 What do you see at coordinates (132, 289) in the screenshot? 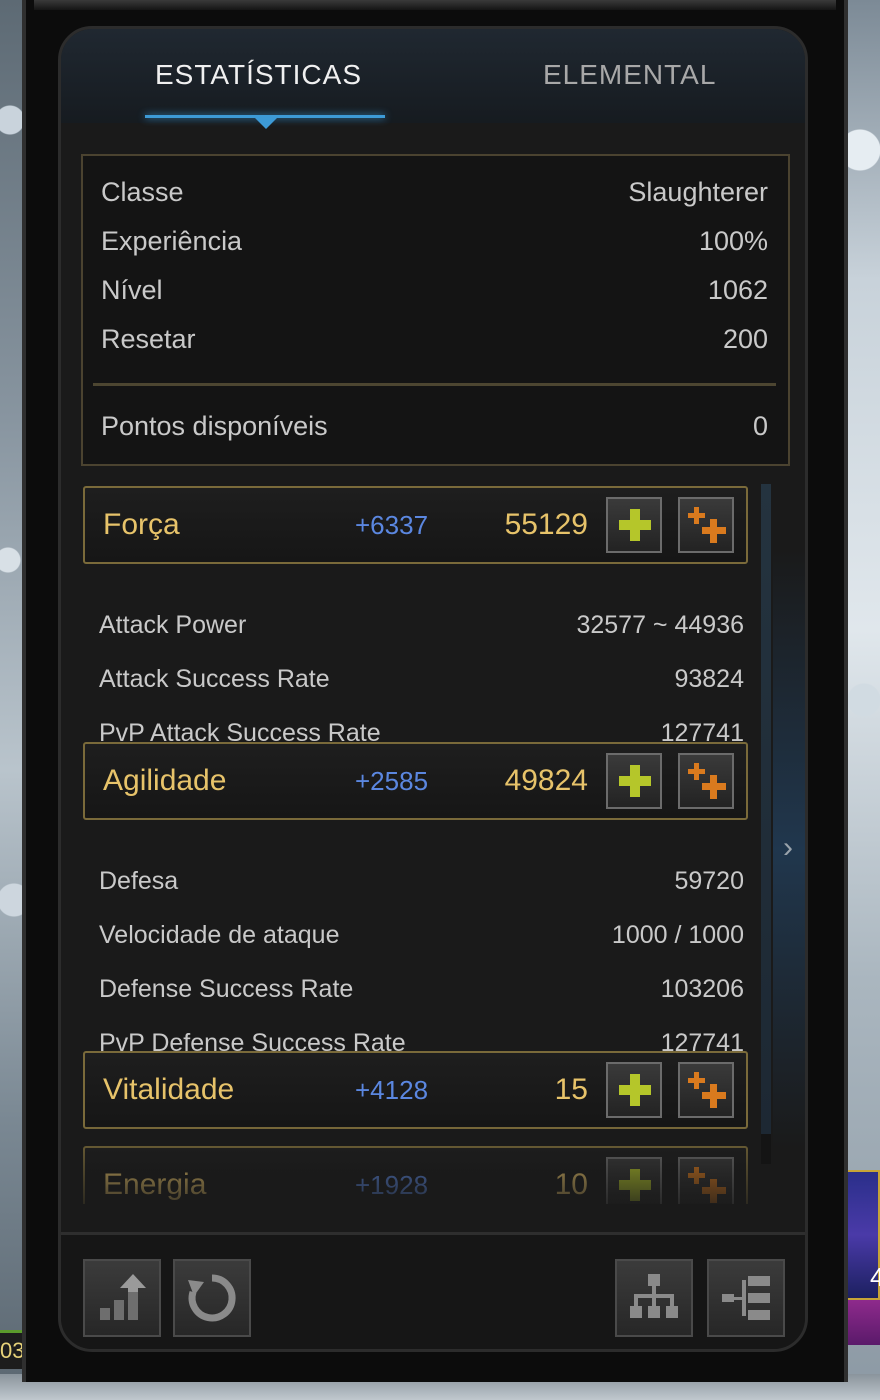
I see `level-label: Nível` at bounding box center [132, 289].